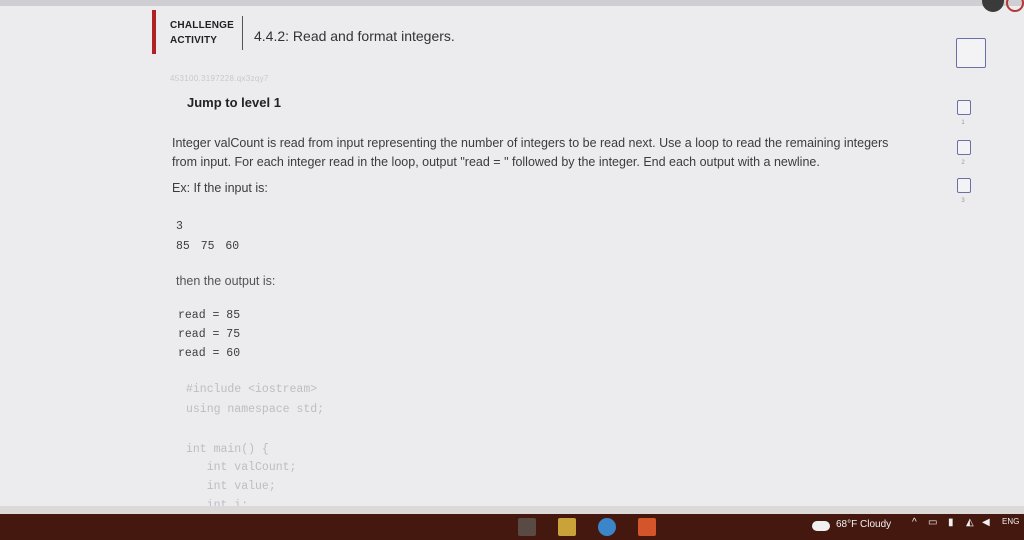  Describe the element at coordinates (154, 32) in the screenshot. I see `header-accent-bar` at that location.